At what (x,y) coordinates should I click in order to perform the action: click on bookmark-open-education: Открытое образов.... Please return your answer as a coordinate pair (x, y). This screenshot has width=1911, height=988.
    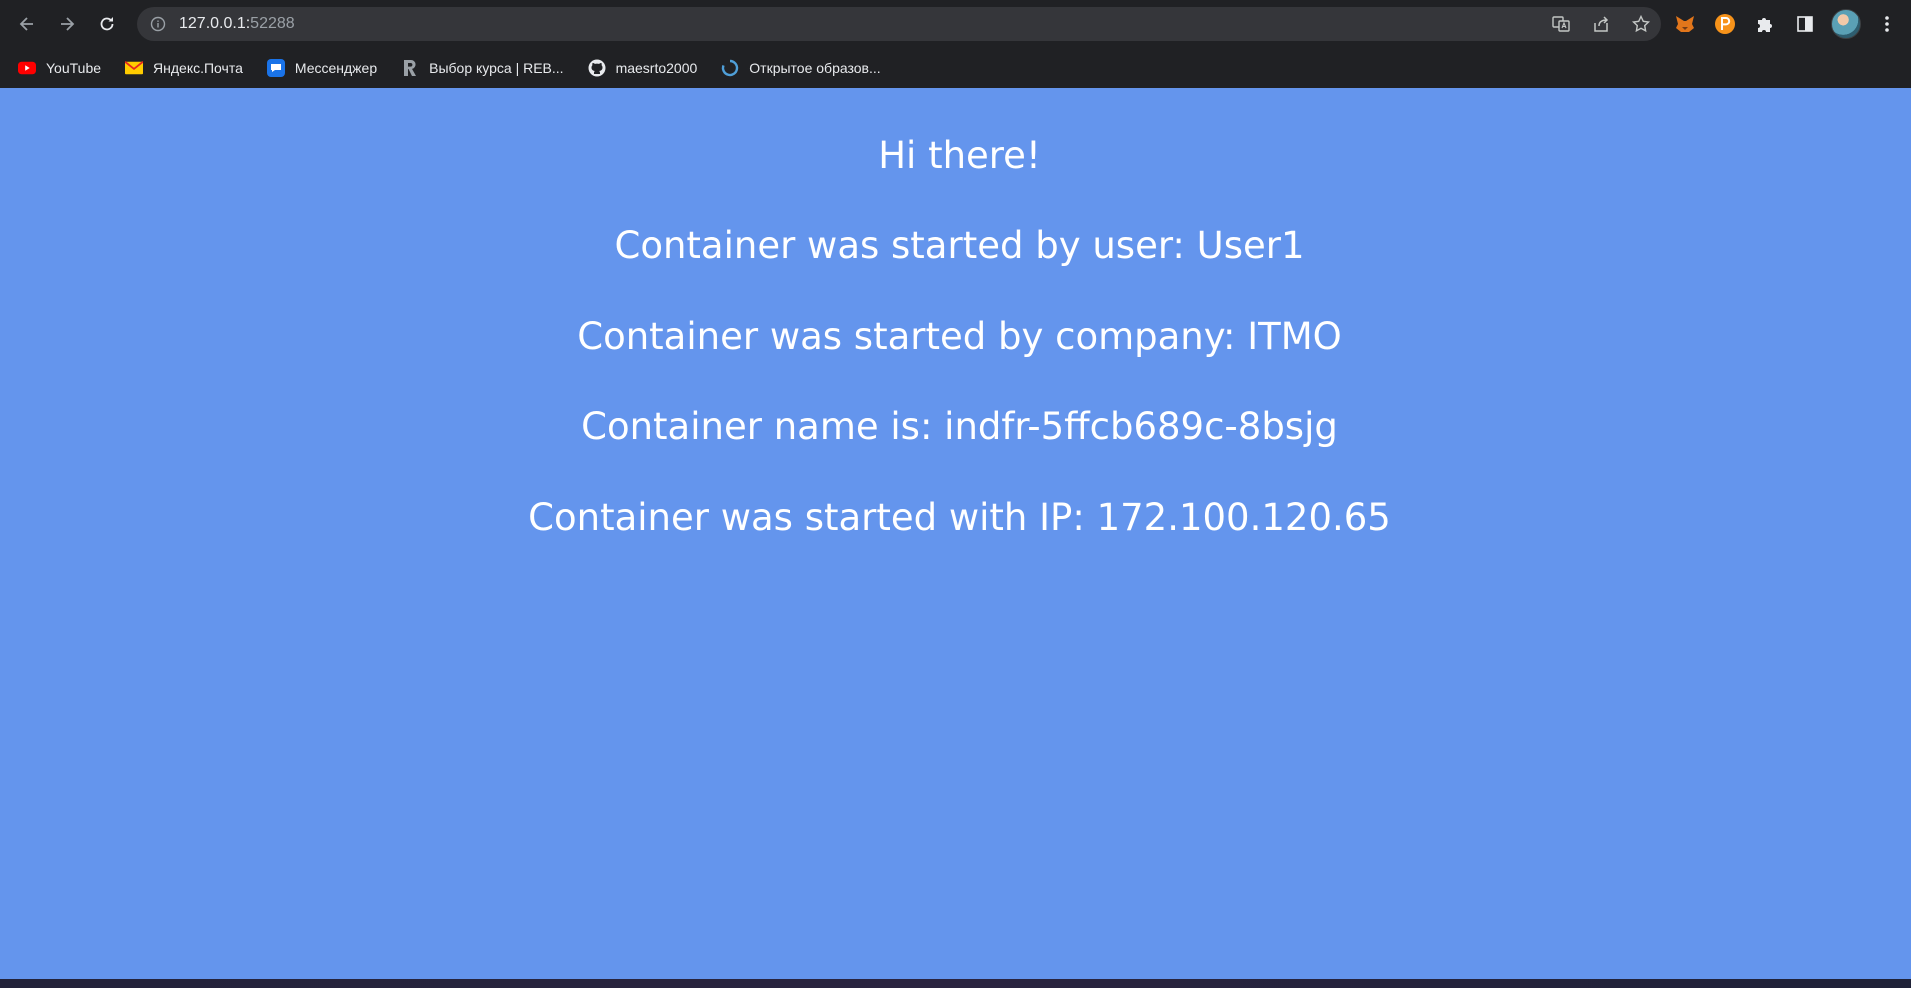
    Looking at the image, I should click on (800, 68).